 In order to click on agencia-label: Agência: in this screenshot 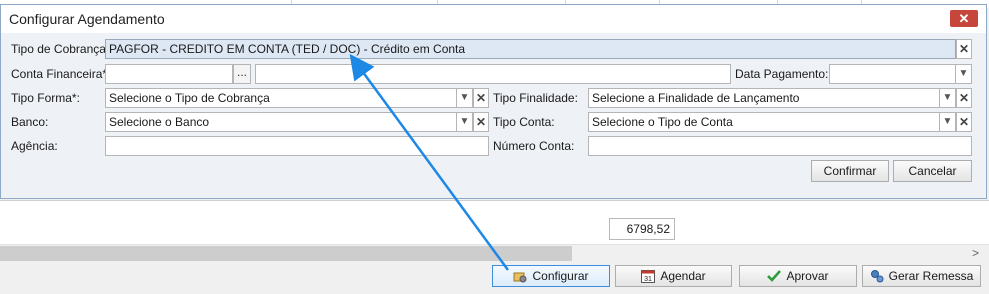, I will do `click(34, 146)`.